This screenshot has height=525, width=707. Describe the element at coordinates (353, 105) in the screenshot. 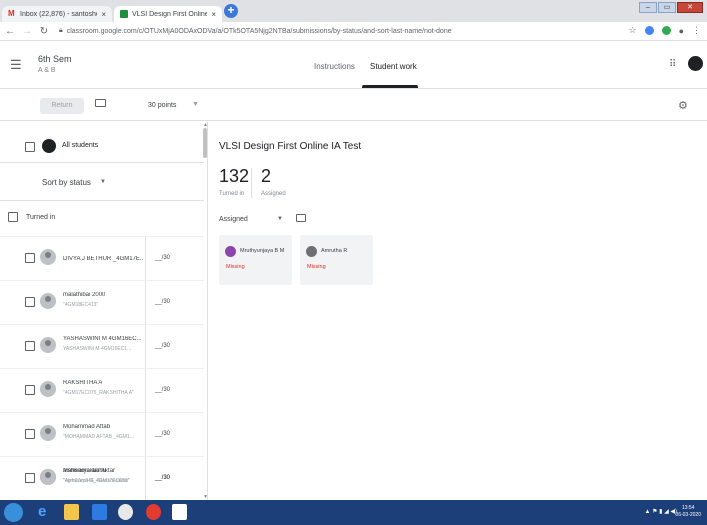

I see `grading-toolbar: Return 30 points ▼ ⚙` at that location.